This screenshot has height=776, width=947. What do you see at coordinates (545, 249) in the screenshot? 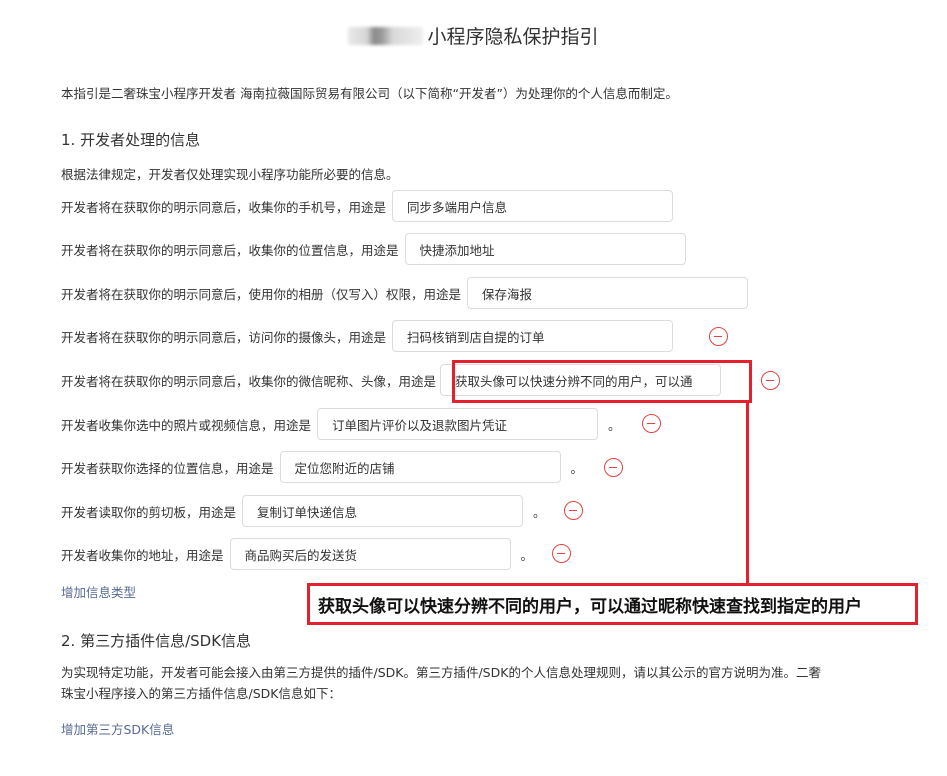
I see `purpose-input: 快捷添加地址` at bounding box center [545, 249].